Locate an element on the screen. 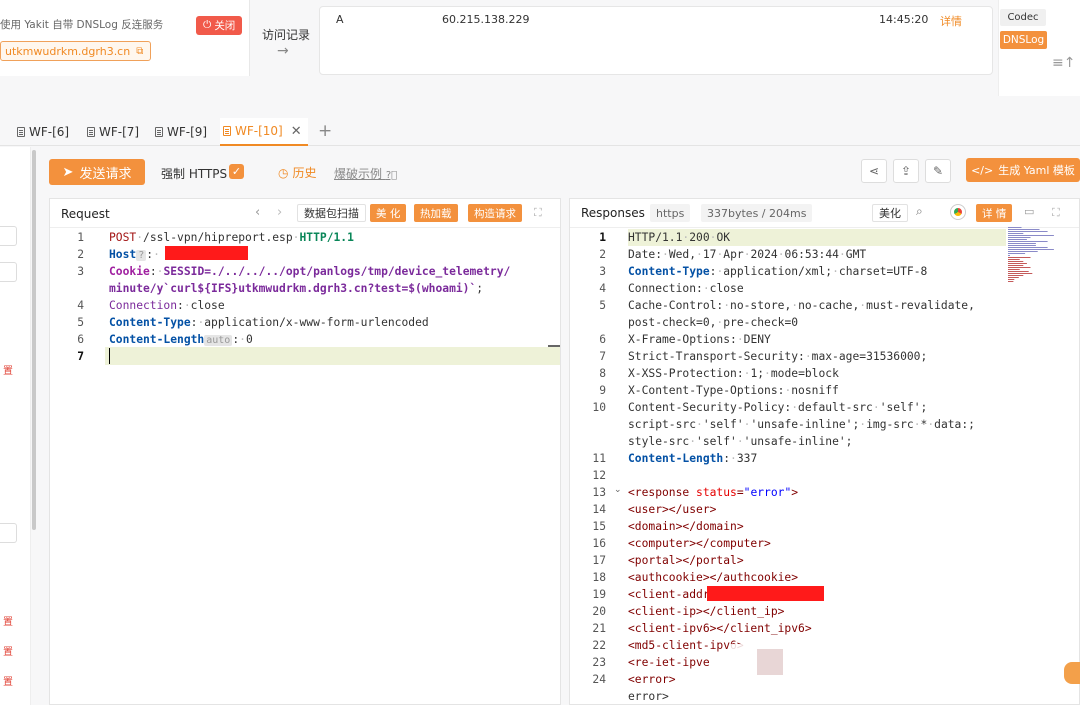 This screenshot has width=1080, height=705. force-https-checkbox: ✓ is located at coordinates (236, 171).